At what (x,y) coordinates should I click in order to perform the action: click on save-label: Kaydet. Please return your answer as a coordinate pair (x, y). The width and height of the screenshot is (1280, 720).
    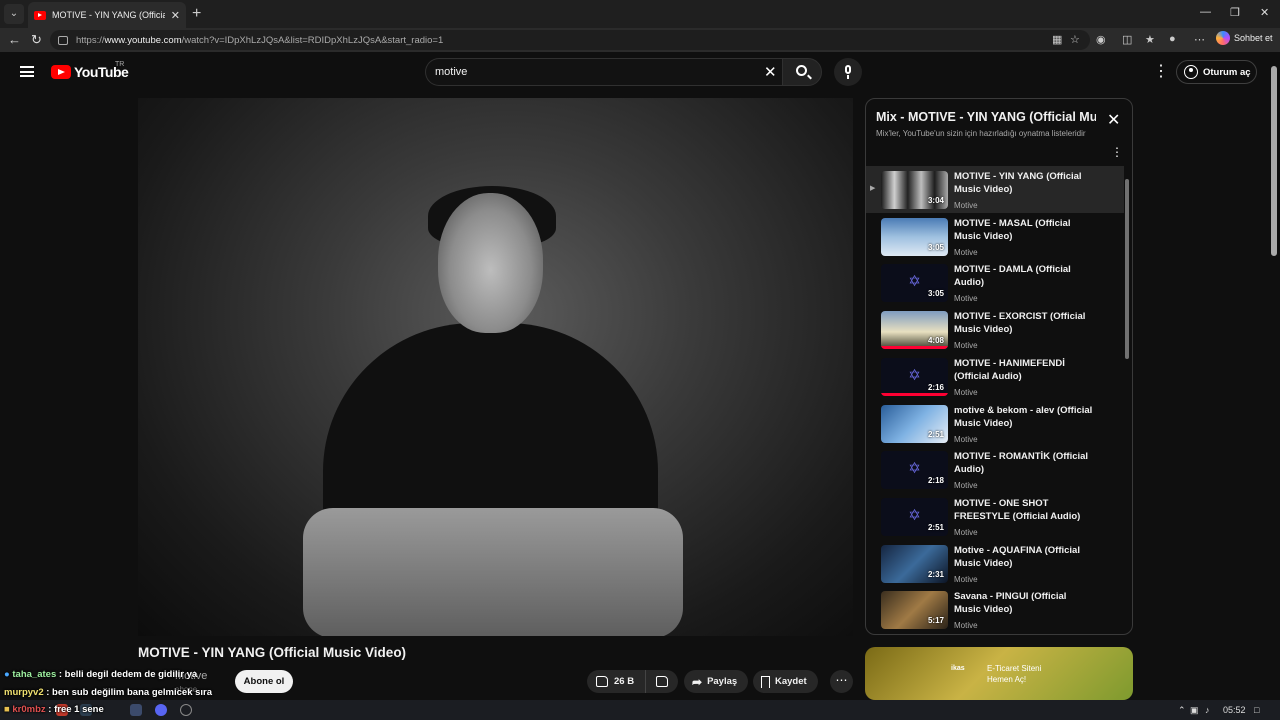
    Looking at the image, I should click on (791, 681).